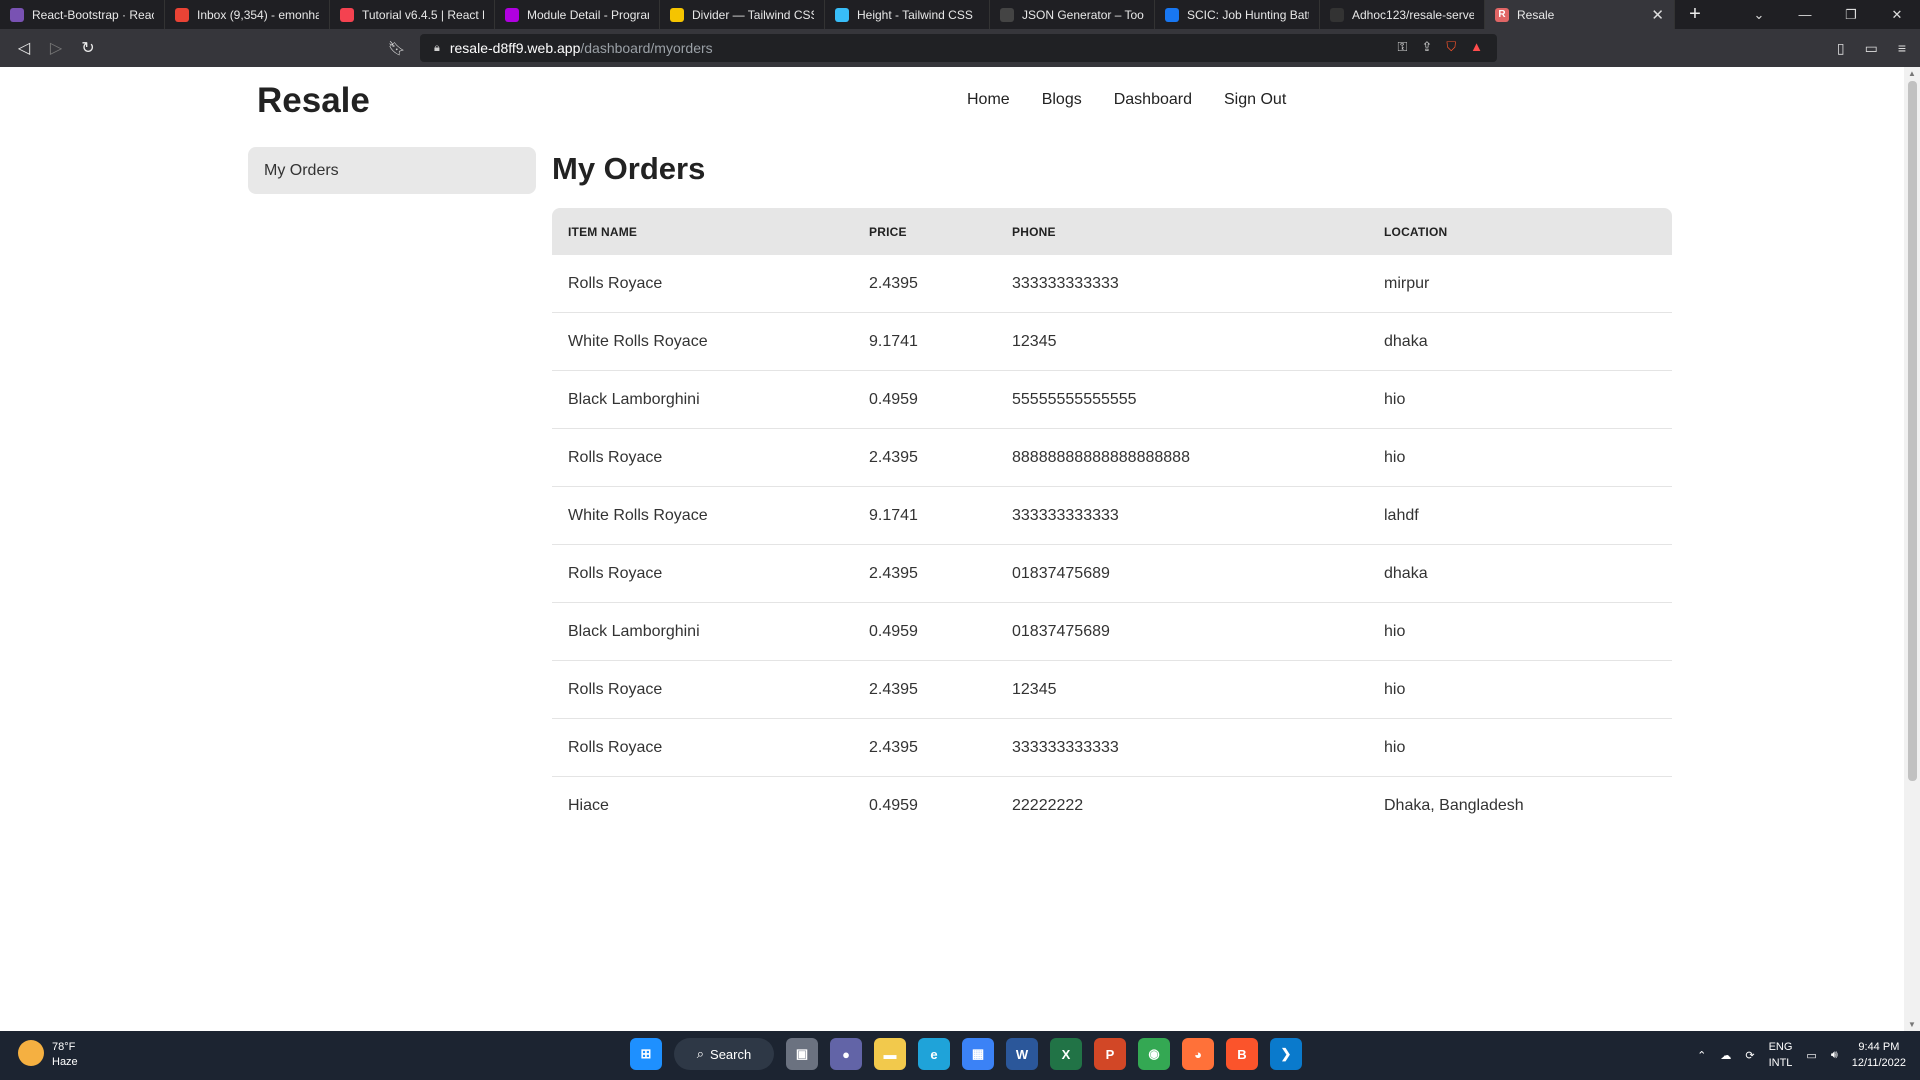 The image size is (1920, 1080). Describe the element at coordinates (742, 14) in the screenshot. I see `browser-tab: Divider — Tailwind CSS` at that location.